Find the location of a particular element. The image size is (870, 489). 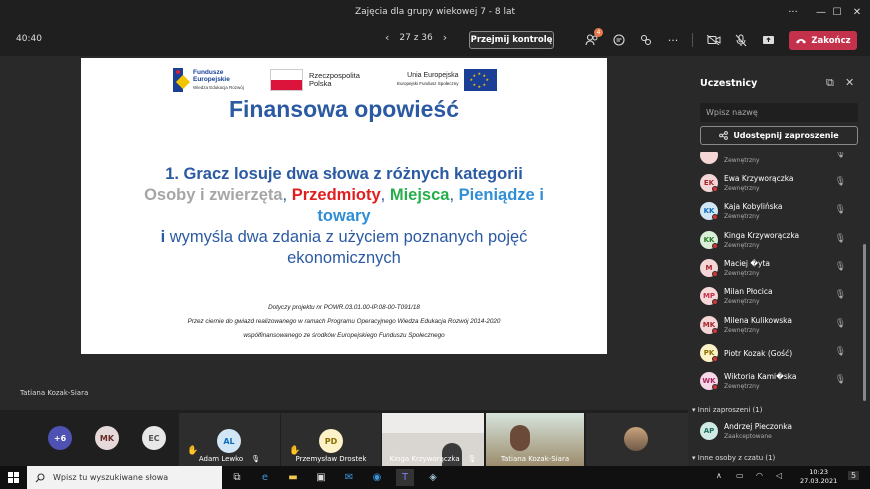

search-icon is located at coordinates (40, 477).